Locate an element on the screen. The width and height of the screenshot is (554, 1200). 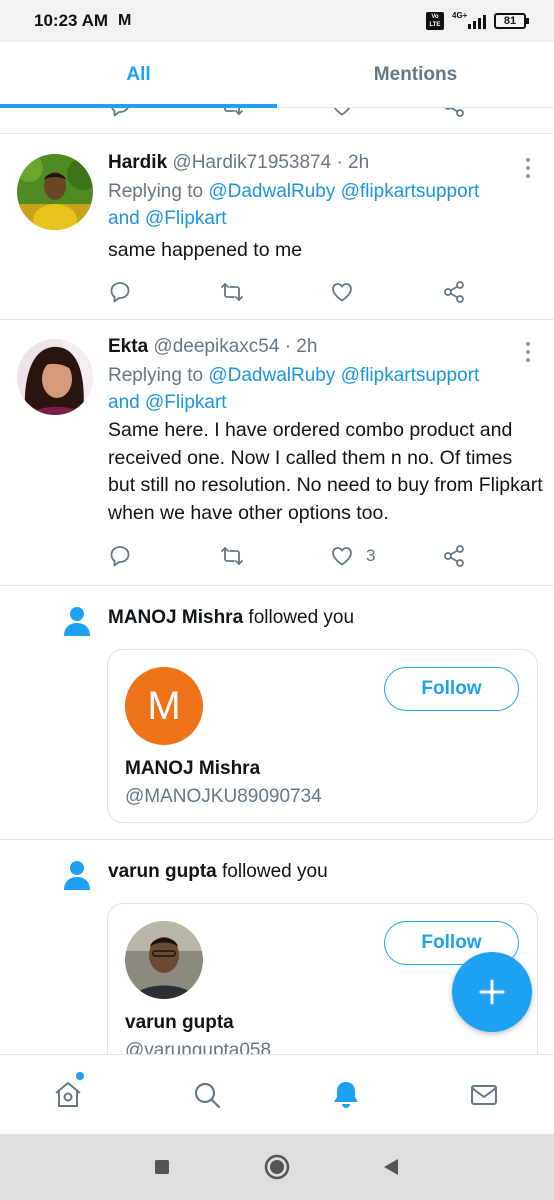
home-icon is located at coordinates (68, 1095).